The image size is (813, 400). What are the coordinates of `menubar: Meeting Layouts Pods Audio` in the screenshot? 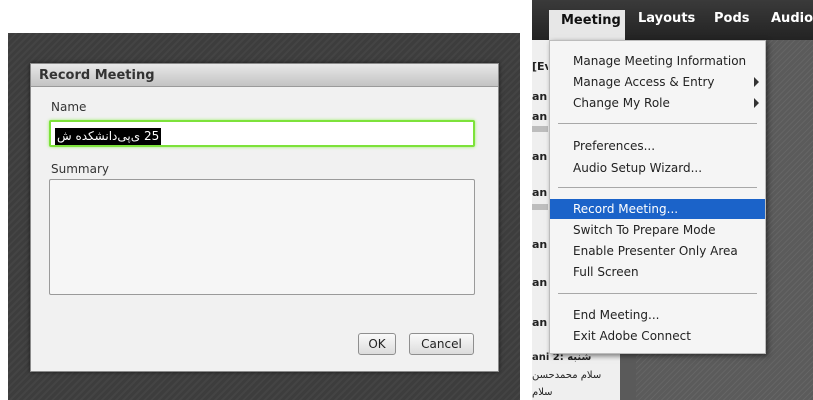 It's located at (672, 20).